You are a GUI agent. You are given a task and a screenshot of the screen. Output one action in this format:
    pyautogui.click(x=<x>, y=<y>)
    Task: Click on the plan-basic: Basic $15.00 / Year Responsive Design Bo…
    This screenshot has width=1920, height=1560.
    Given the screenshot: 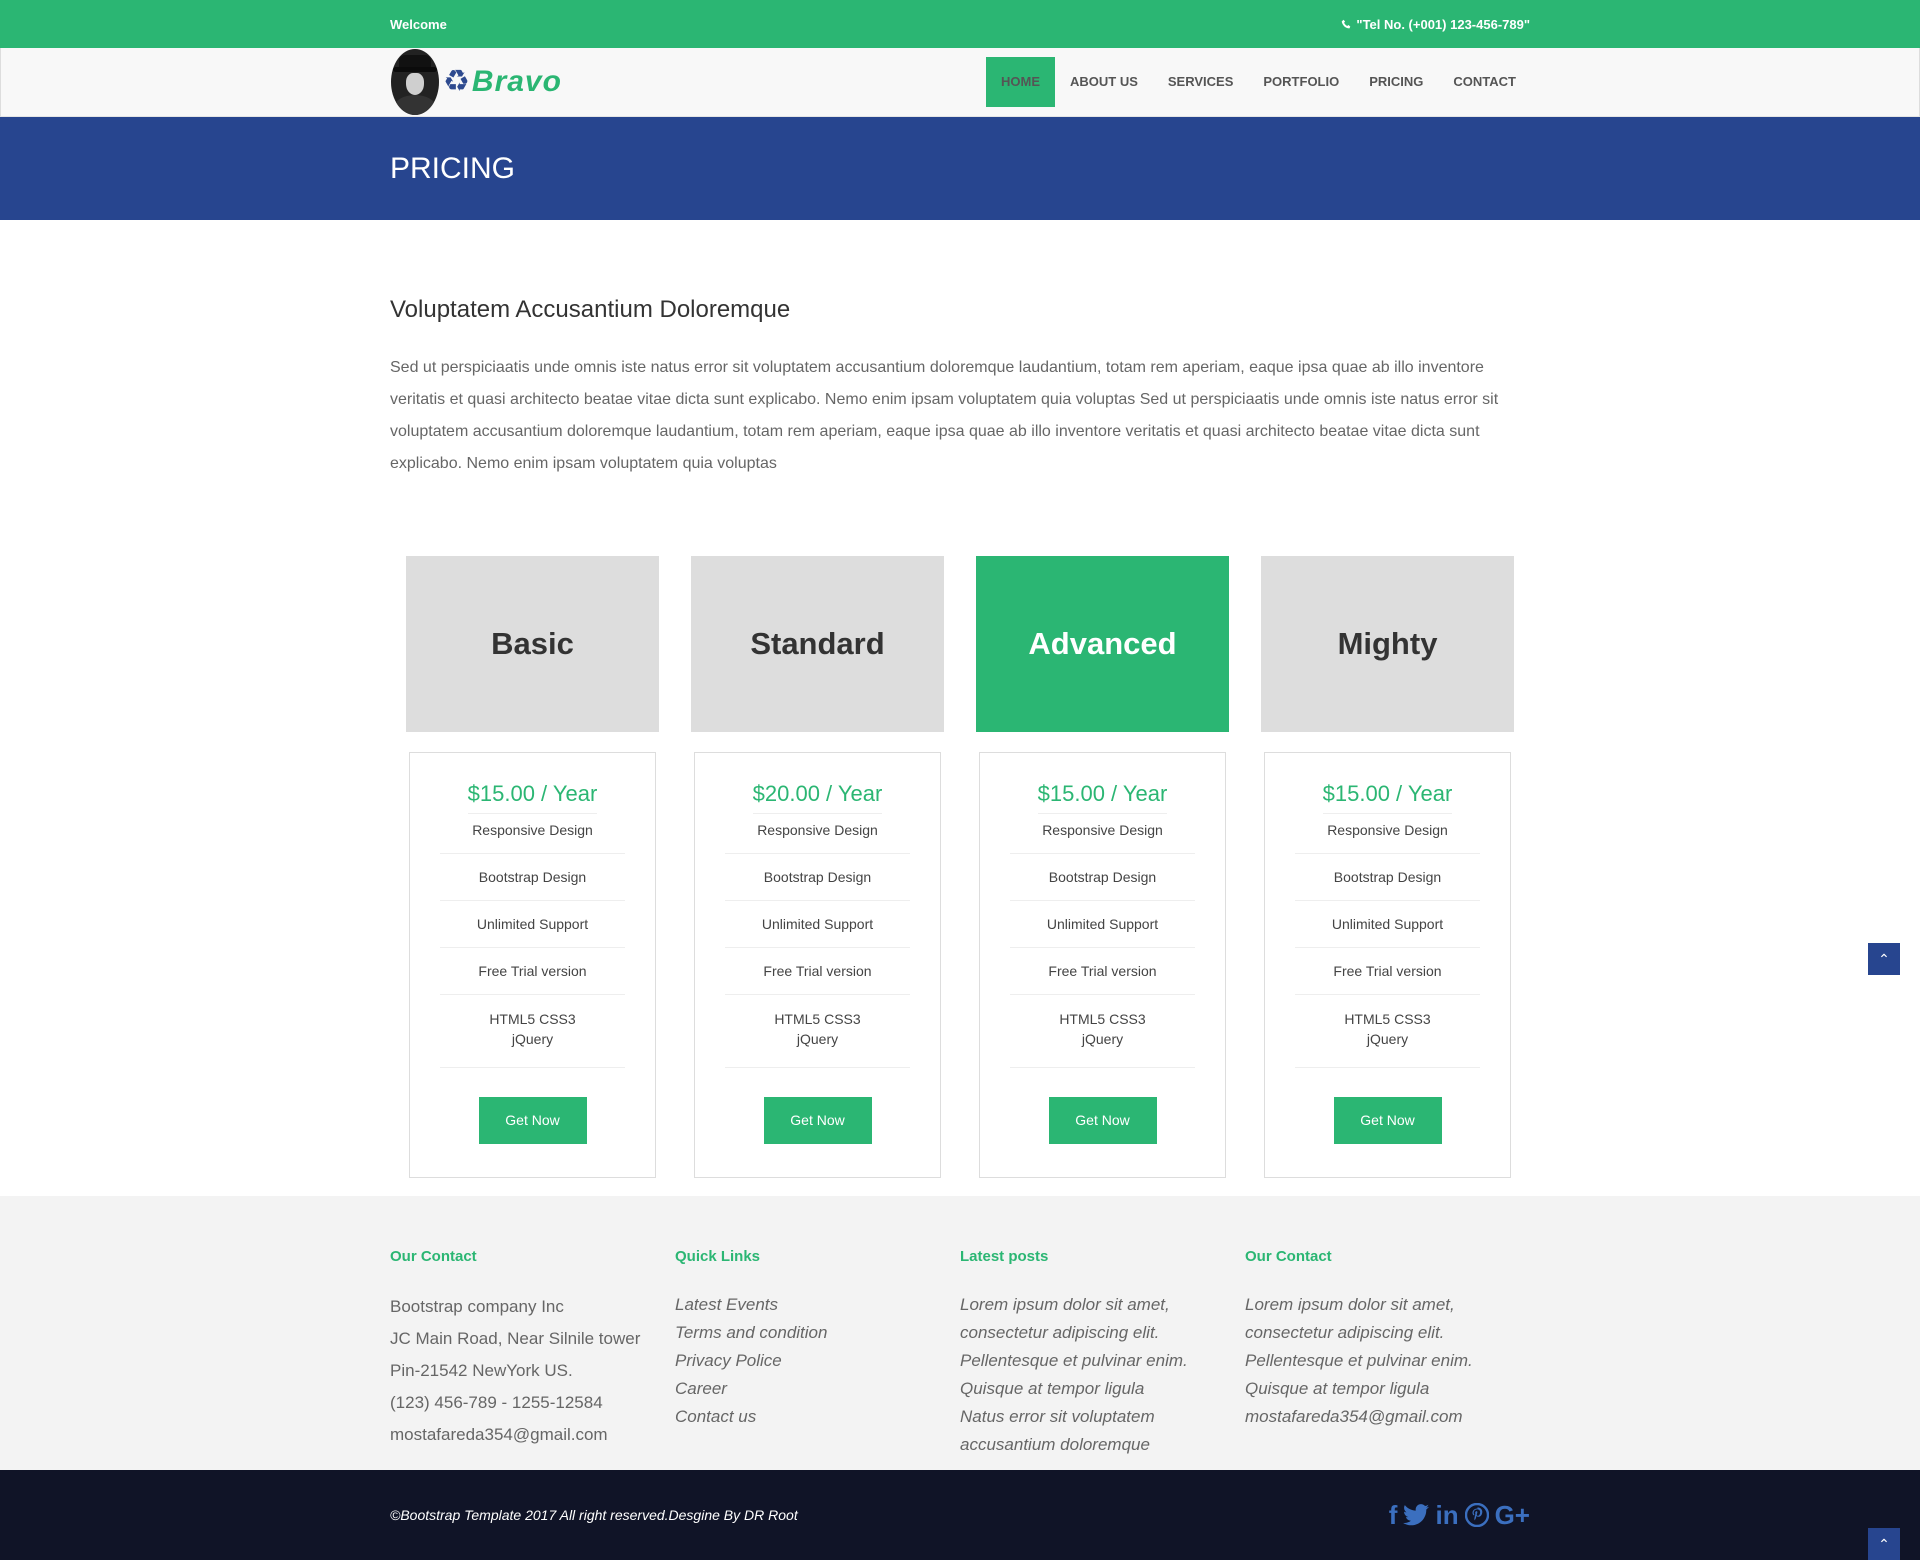 What is the action you would take?
    pyautogui.click(x=532, y=867)
    